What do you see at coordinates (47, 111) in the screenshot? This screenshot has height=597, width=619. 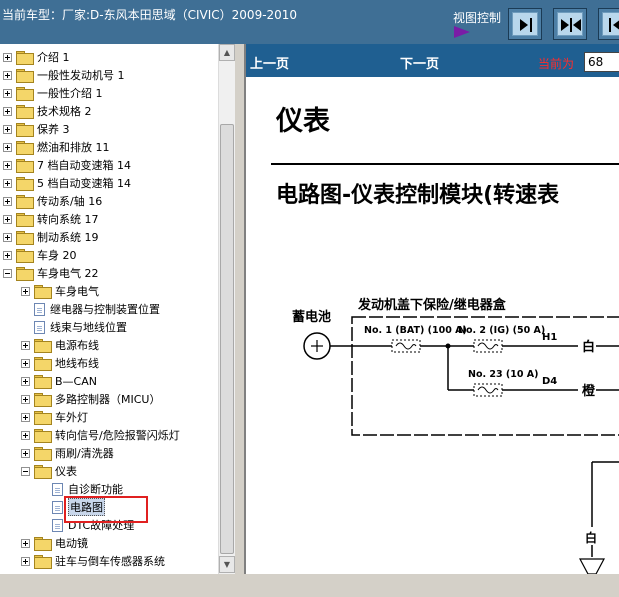 I see `tree-item: 技术规格 2` at bounding box center [47, 111].